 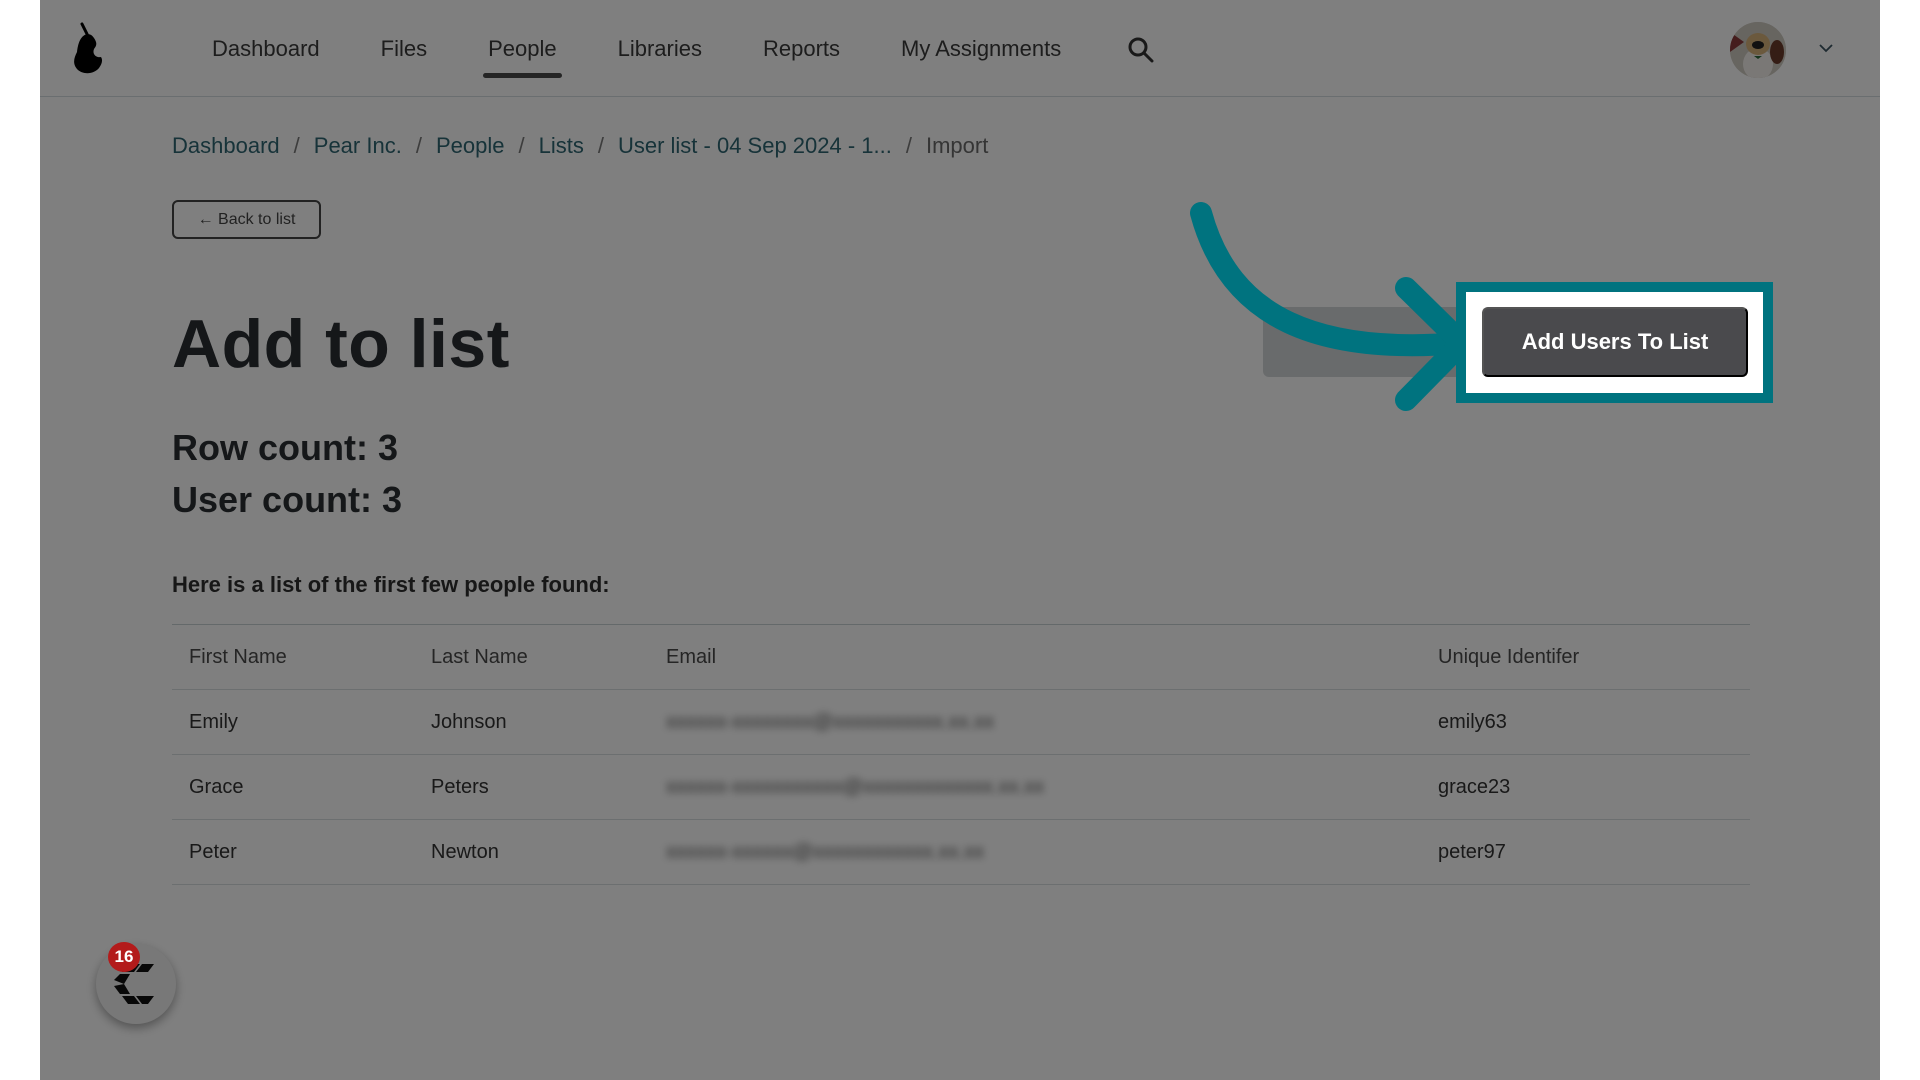 I want to click on chevron-down-icon, so click(x=1826, y=48).